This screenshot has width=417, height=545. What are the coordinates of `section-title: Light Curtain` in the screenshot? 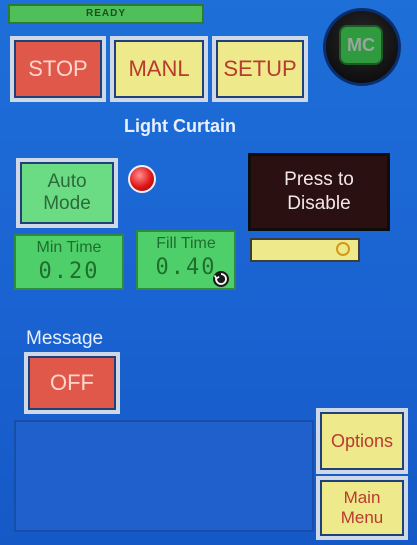 It's located at (180, 126).